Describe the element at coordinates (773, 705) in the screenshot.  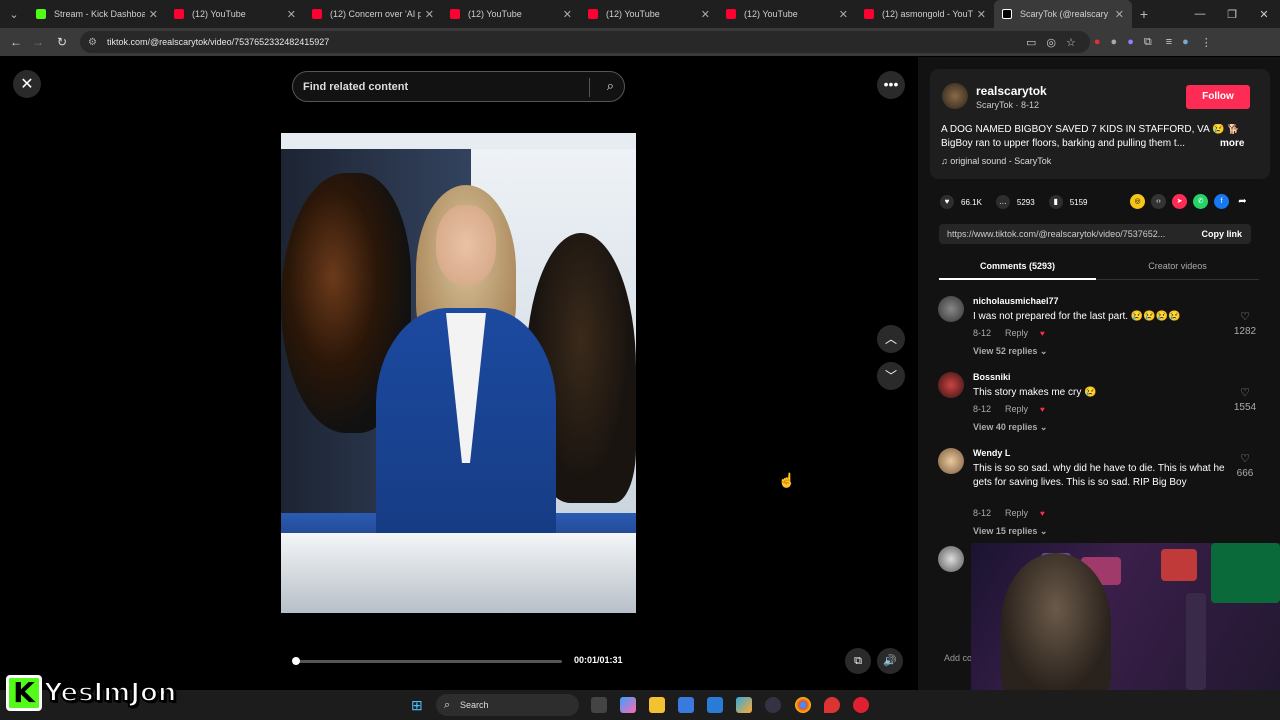
I see `app-dark-icon` at that location.